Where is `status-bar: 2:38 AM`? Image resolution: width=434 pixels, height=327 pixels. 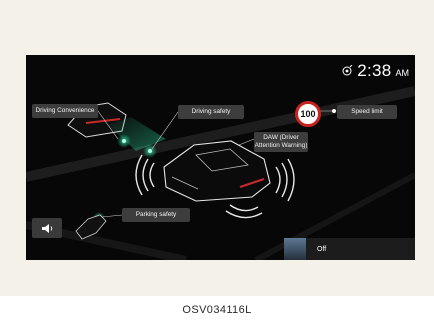 status-bar: 2:38 AM is located at coordinates (375, 71).